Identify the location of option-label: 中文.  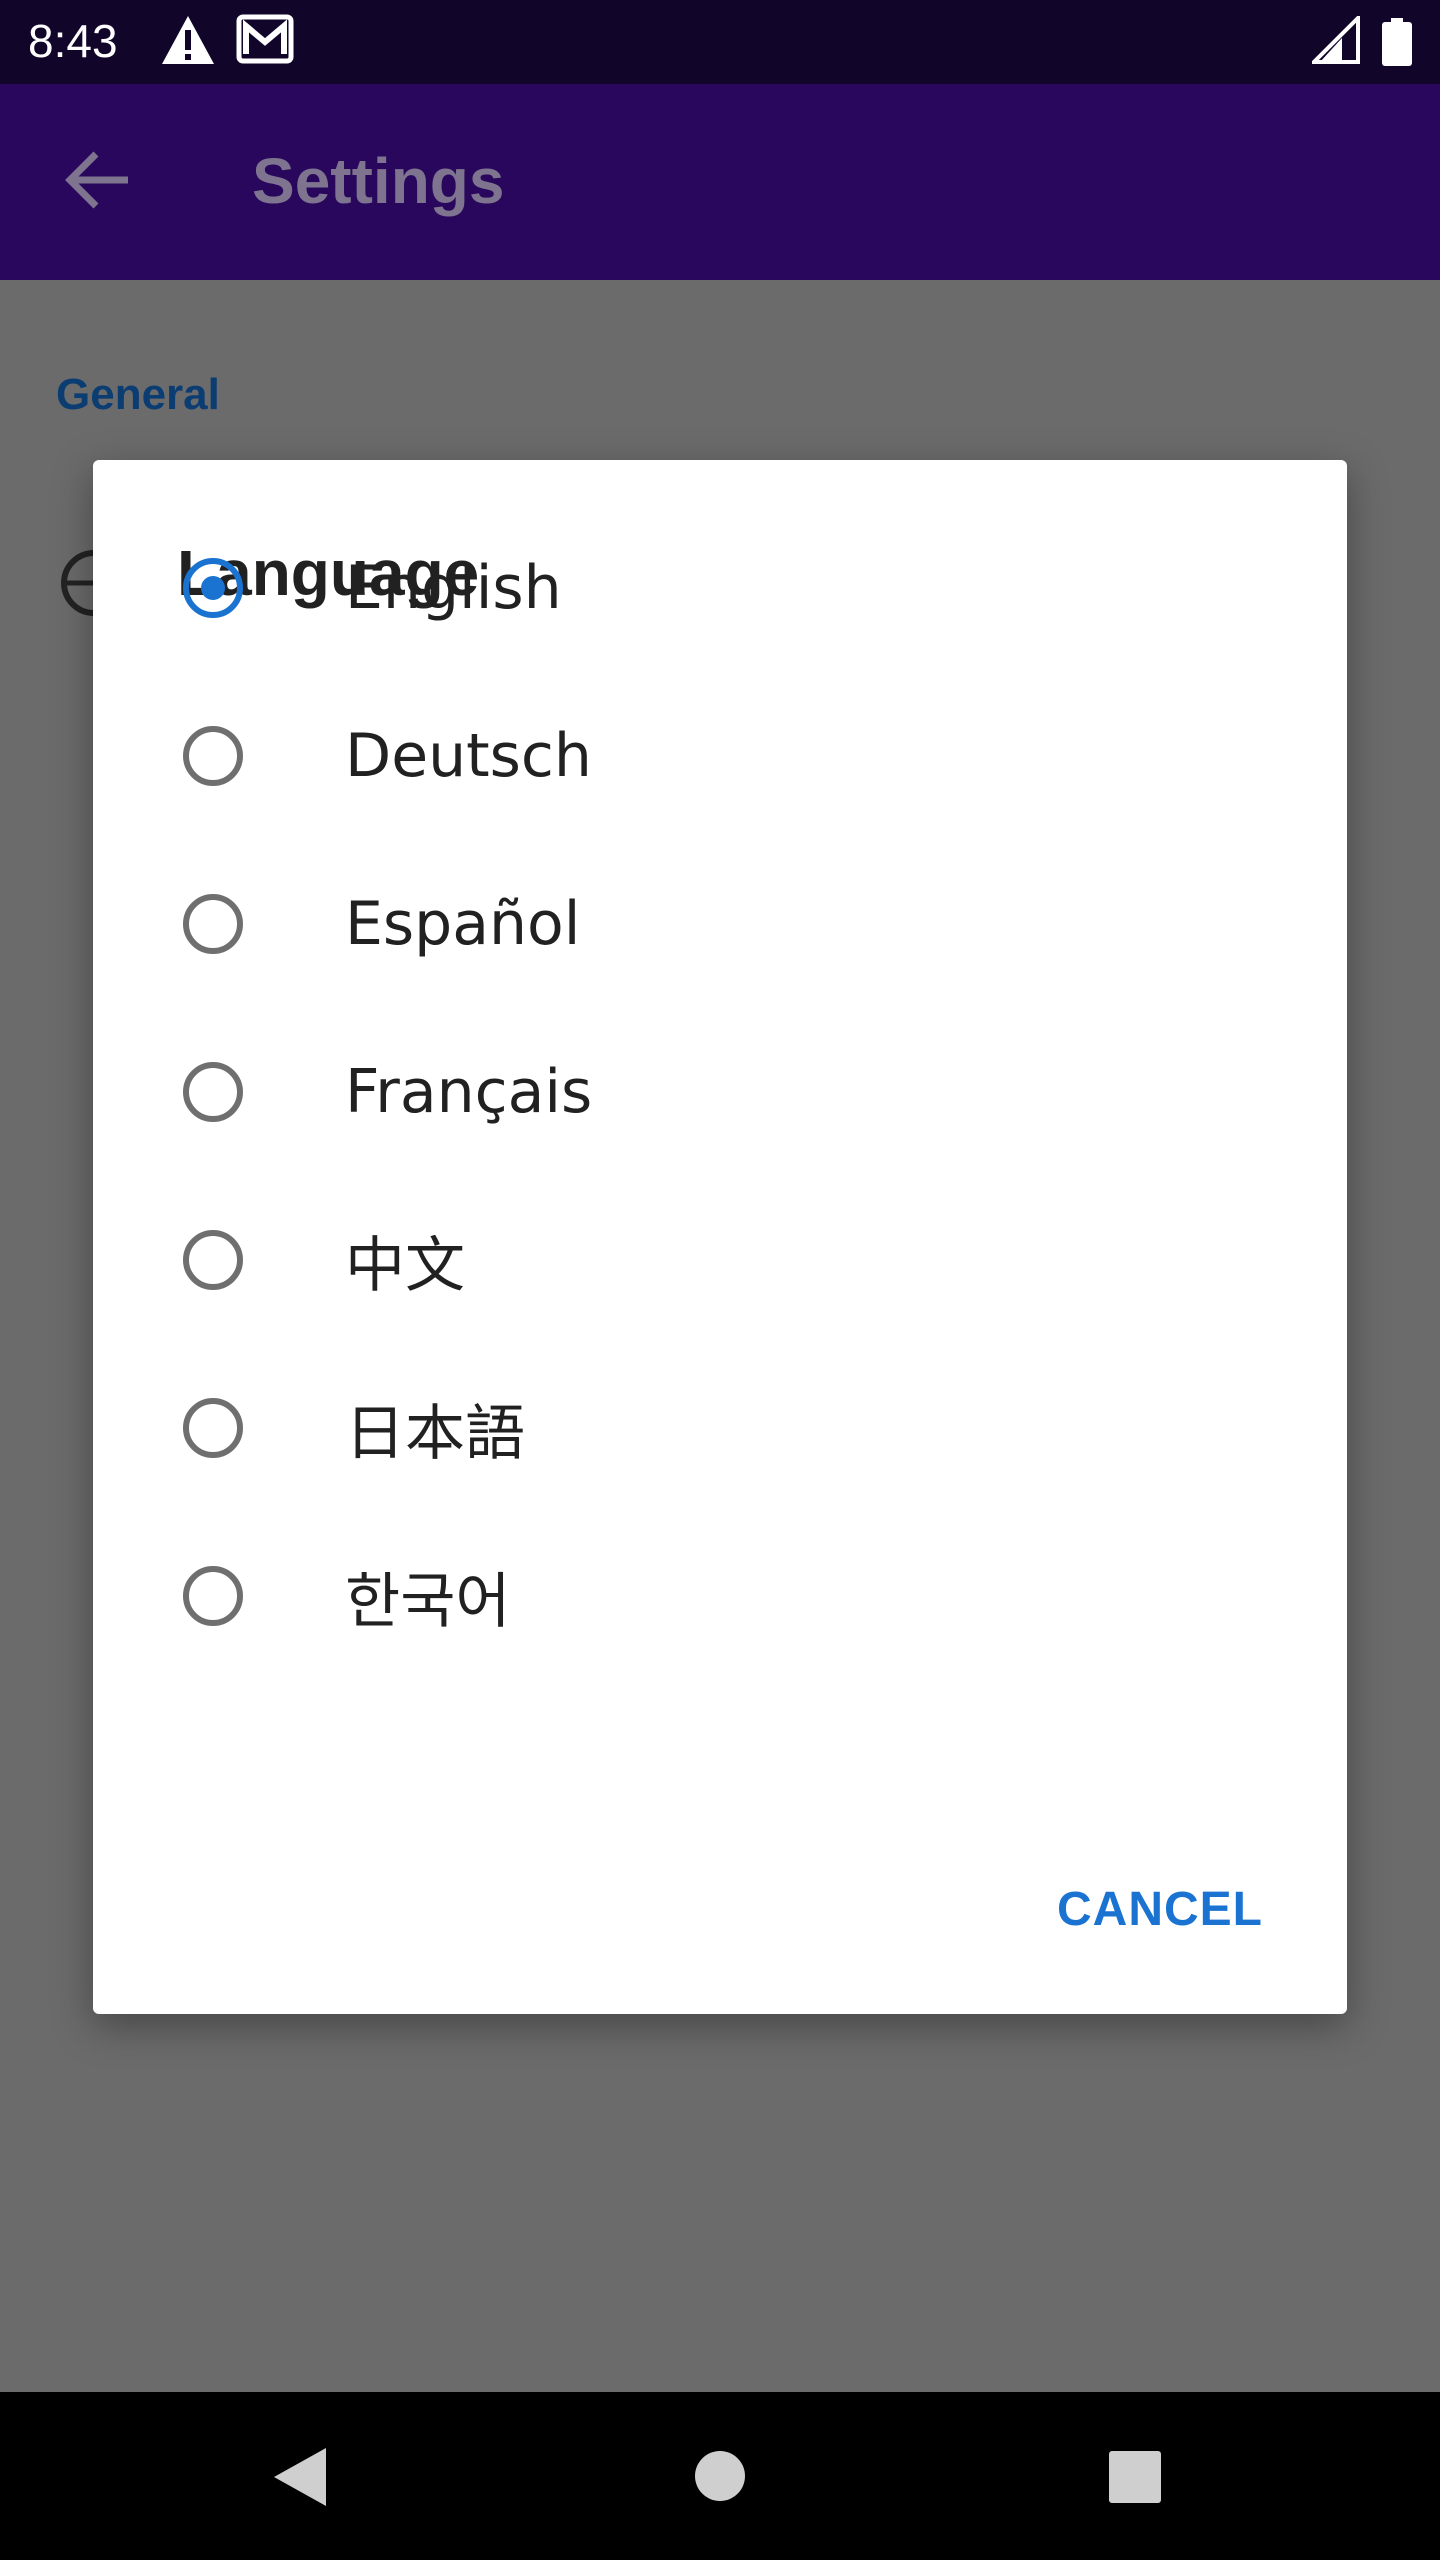
(405, 1265).